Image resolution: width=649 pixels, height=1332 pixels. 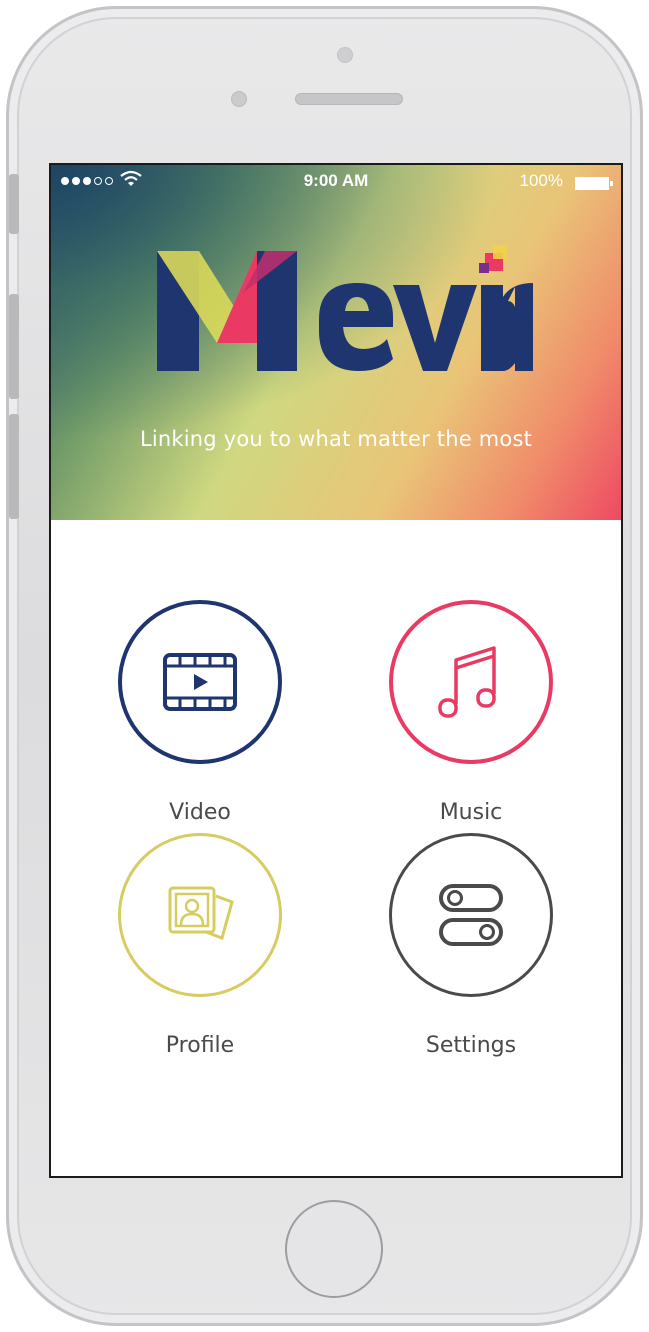 I want to click on front-camera, so click(x=345, y=55).